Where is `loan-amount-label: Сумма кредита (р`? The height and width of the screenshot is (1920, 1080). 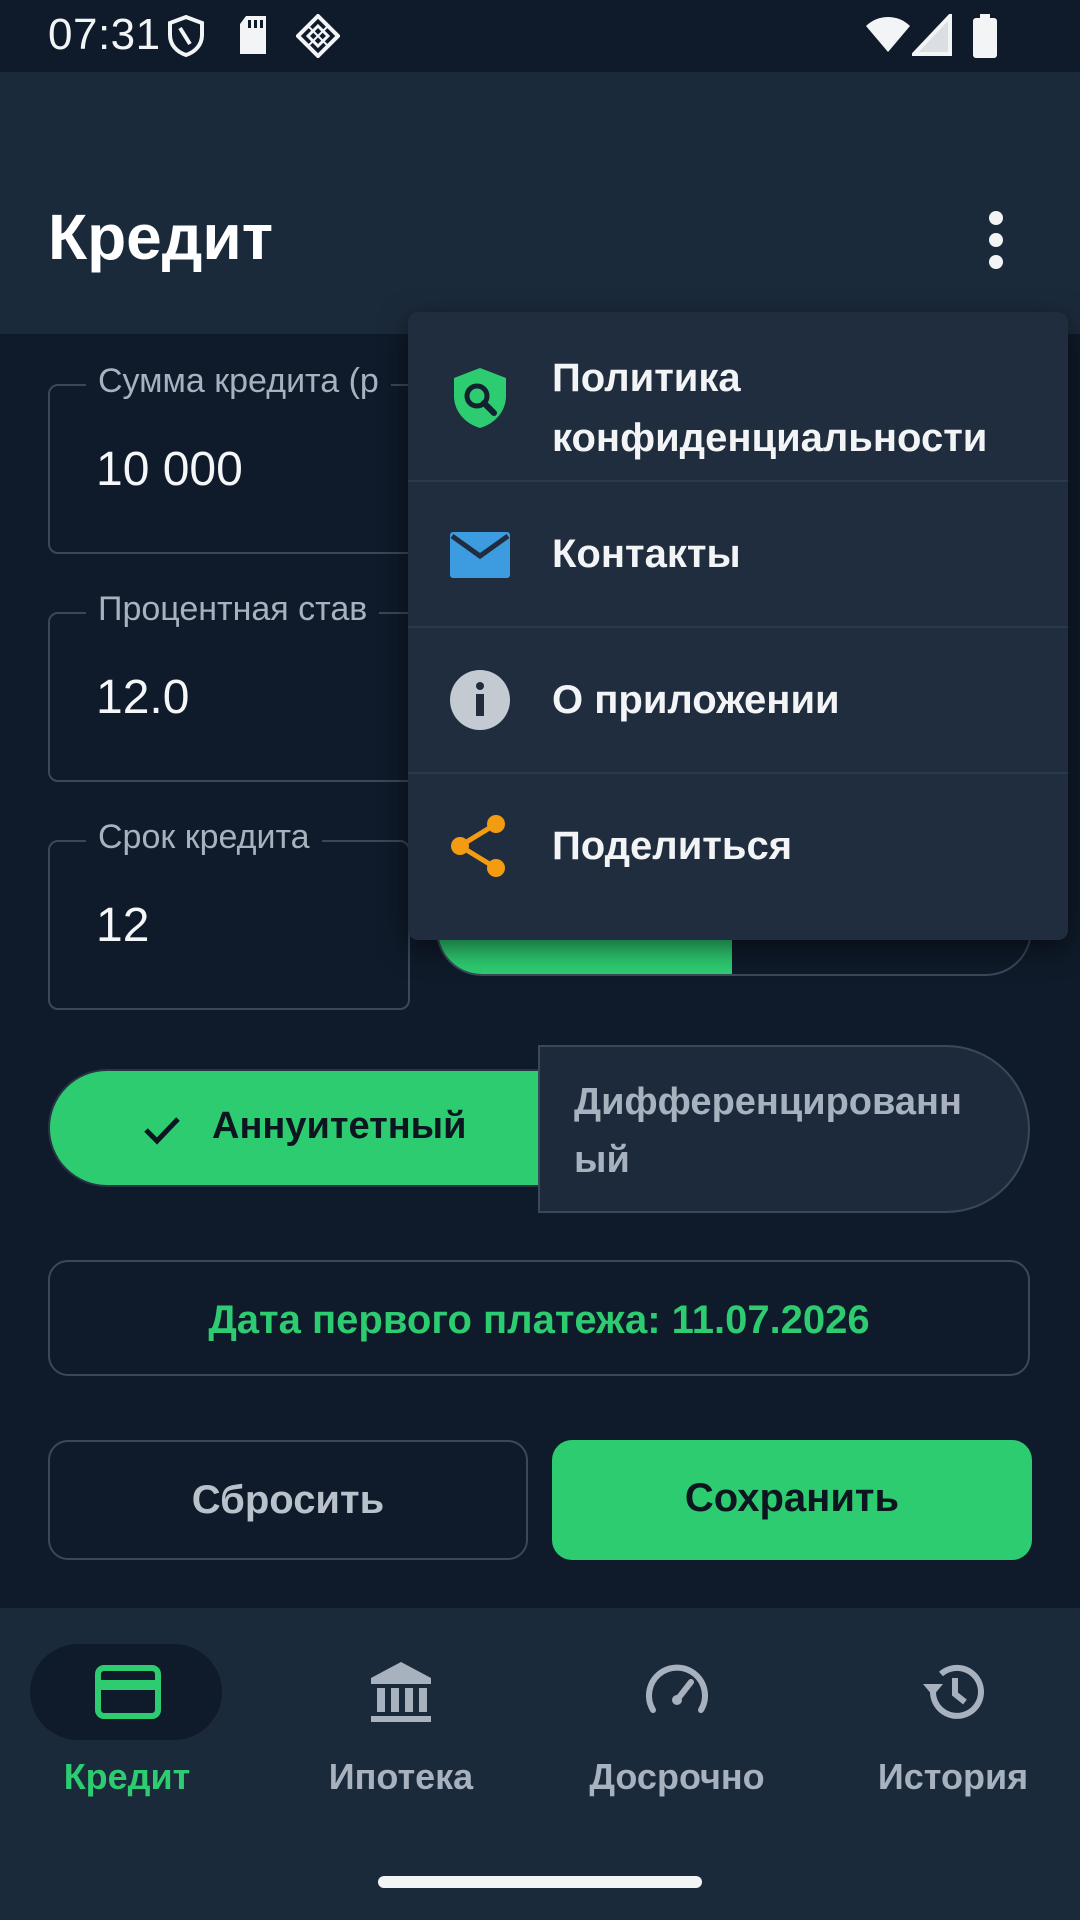 loan-amount-label: Сумма кредита (р is located at coordinates (238, 381).